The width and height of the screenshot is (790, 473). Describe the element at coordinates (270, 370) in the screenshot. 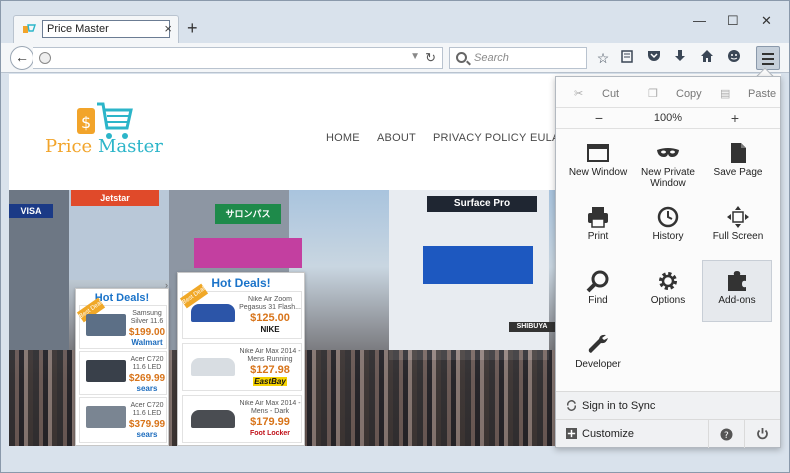

I see `deal-price: $127.98` at that location.